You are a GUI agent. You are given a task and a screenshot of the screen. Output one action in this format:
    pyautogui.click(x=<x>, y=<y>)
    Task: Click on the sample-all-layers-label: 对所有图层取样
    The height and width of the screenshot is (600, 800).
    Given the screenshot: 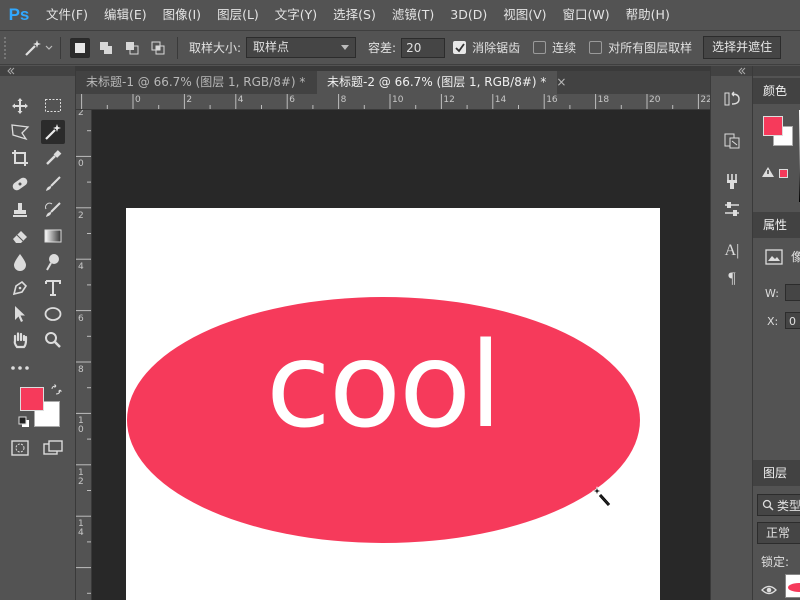 What is the action you would take?
    pyautogui.click(x=650, y=48)
    